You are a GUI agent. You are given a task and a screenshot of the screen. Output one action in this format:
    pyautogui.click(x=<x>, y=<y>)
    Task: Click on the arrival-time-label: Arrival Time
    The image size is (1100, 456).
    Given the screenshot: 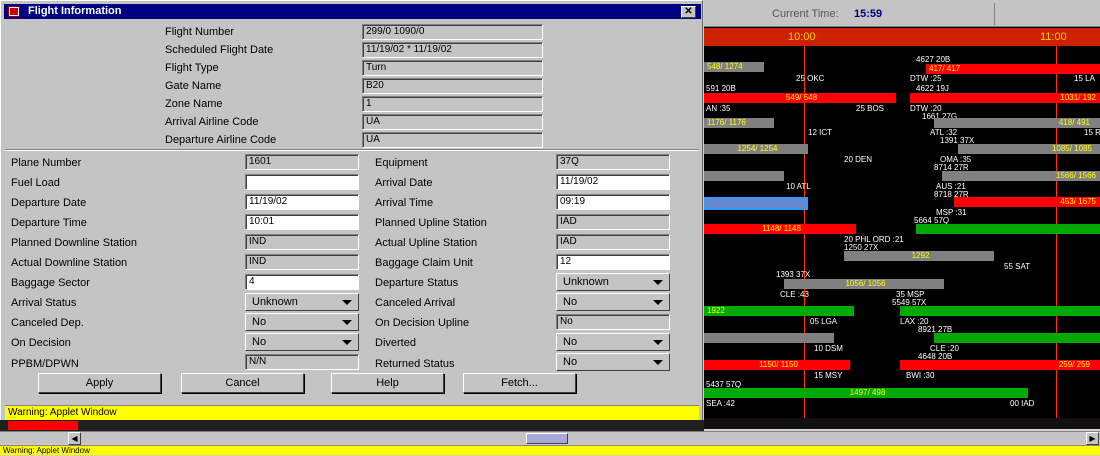 What is the action you would take?
    pyautogui.click(x=404, y=203)
    